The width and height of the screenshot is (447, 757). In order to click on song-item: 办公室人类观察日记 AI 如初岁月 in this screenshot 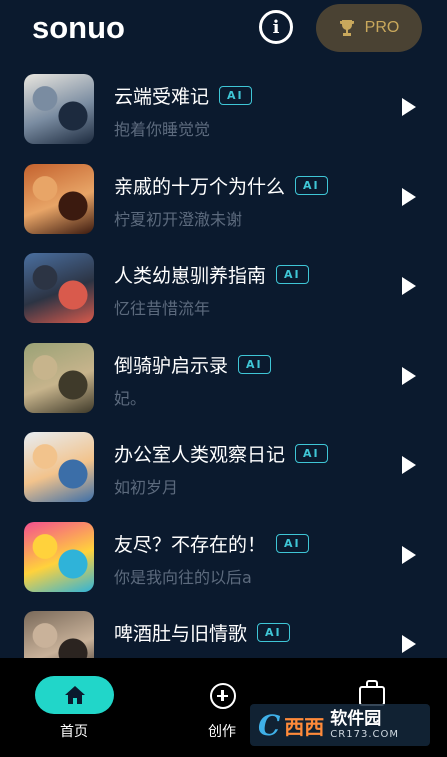, I will do `click(223, 468)`.